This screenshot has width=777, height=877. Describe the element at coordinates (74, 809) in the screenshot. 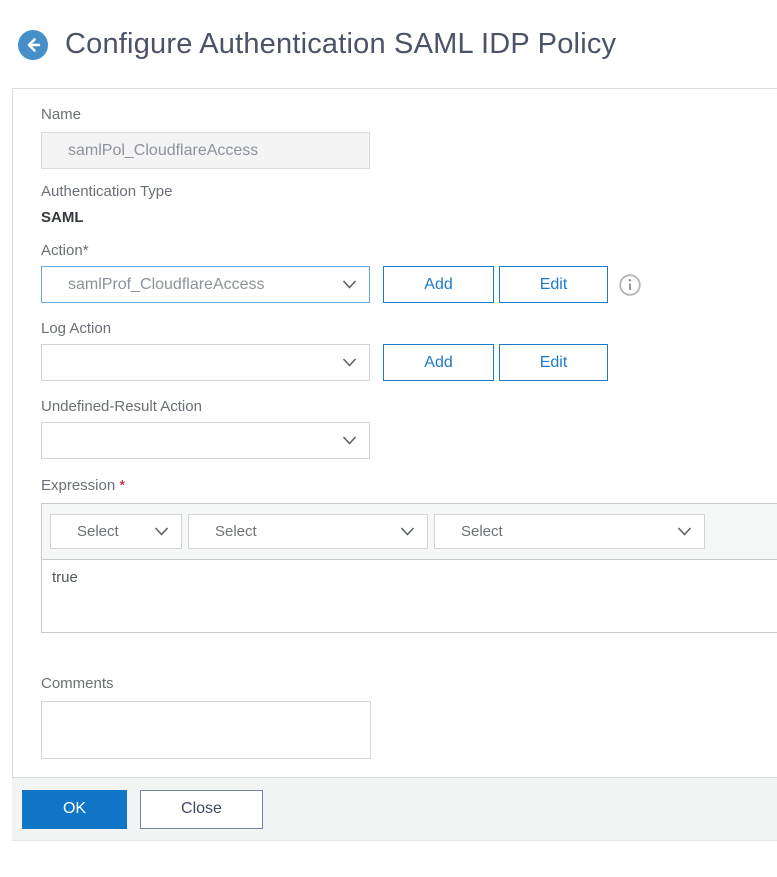

I see `ok-button: OK` at that location.